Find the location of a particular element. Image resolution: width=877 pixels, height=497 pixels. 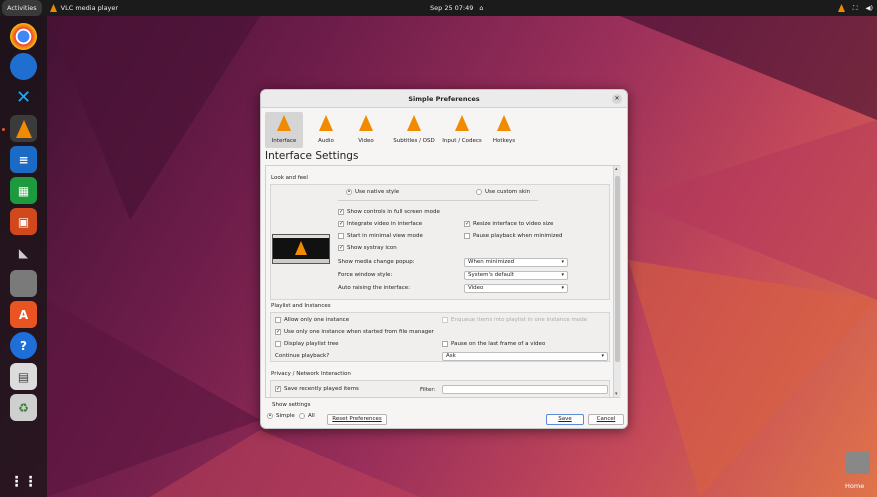

volume-icon: ◀) is located at coordinates (869, 8).